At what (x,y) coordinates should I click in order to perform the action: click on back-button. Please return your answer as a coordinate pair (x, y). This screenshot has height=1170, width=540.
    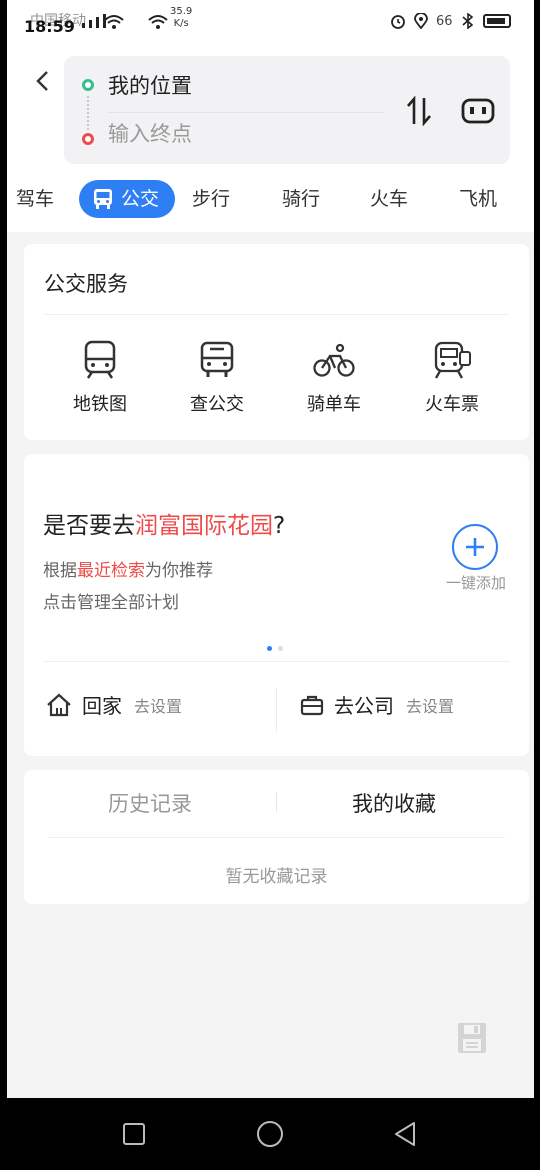
    Looking at the image, I should click on (42, 81).